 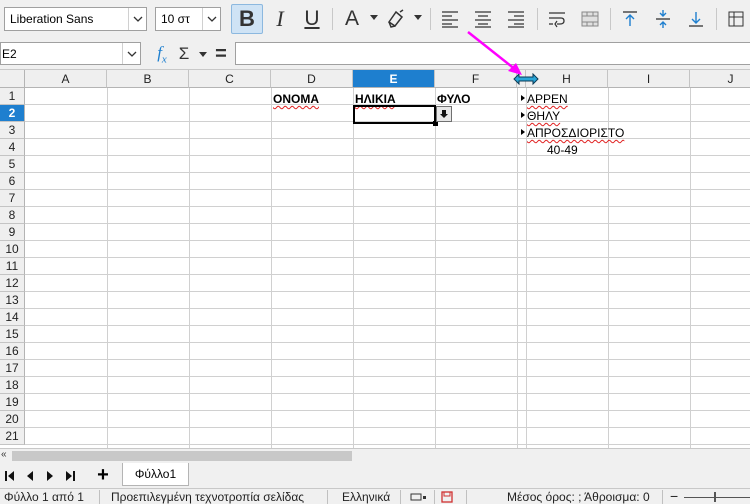 What do you see at coordinates (649, 79) in the screenshot?
I see `column-header-i: I` at bounding box center [649, 79].